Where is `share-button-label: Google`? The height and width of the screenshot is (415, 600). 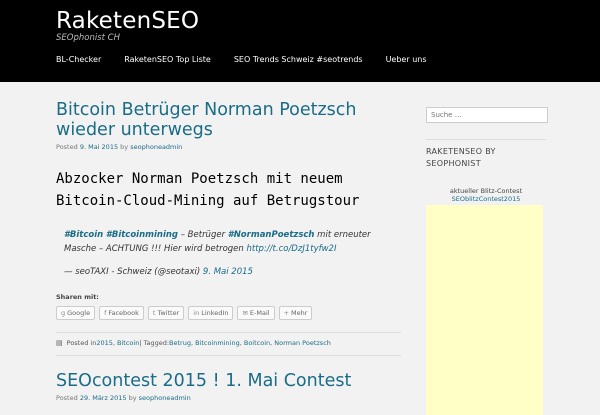 share-button-label: Google is located at coordinates (79, 313).